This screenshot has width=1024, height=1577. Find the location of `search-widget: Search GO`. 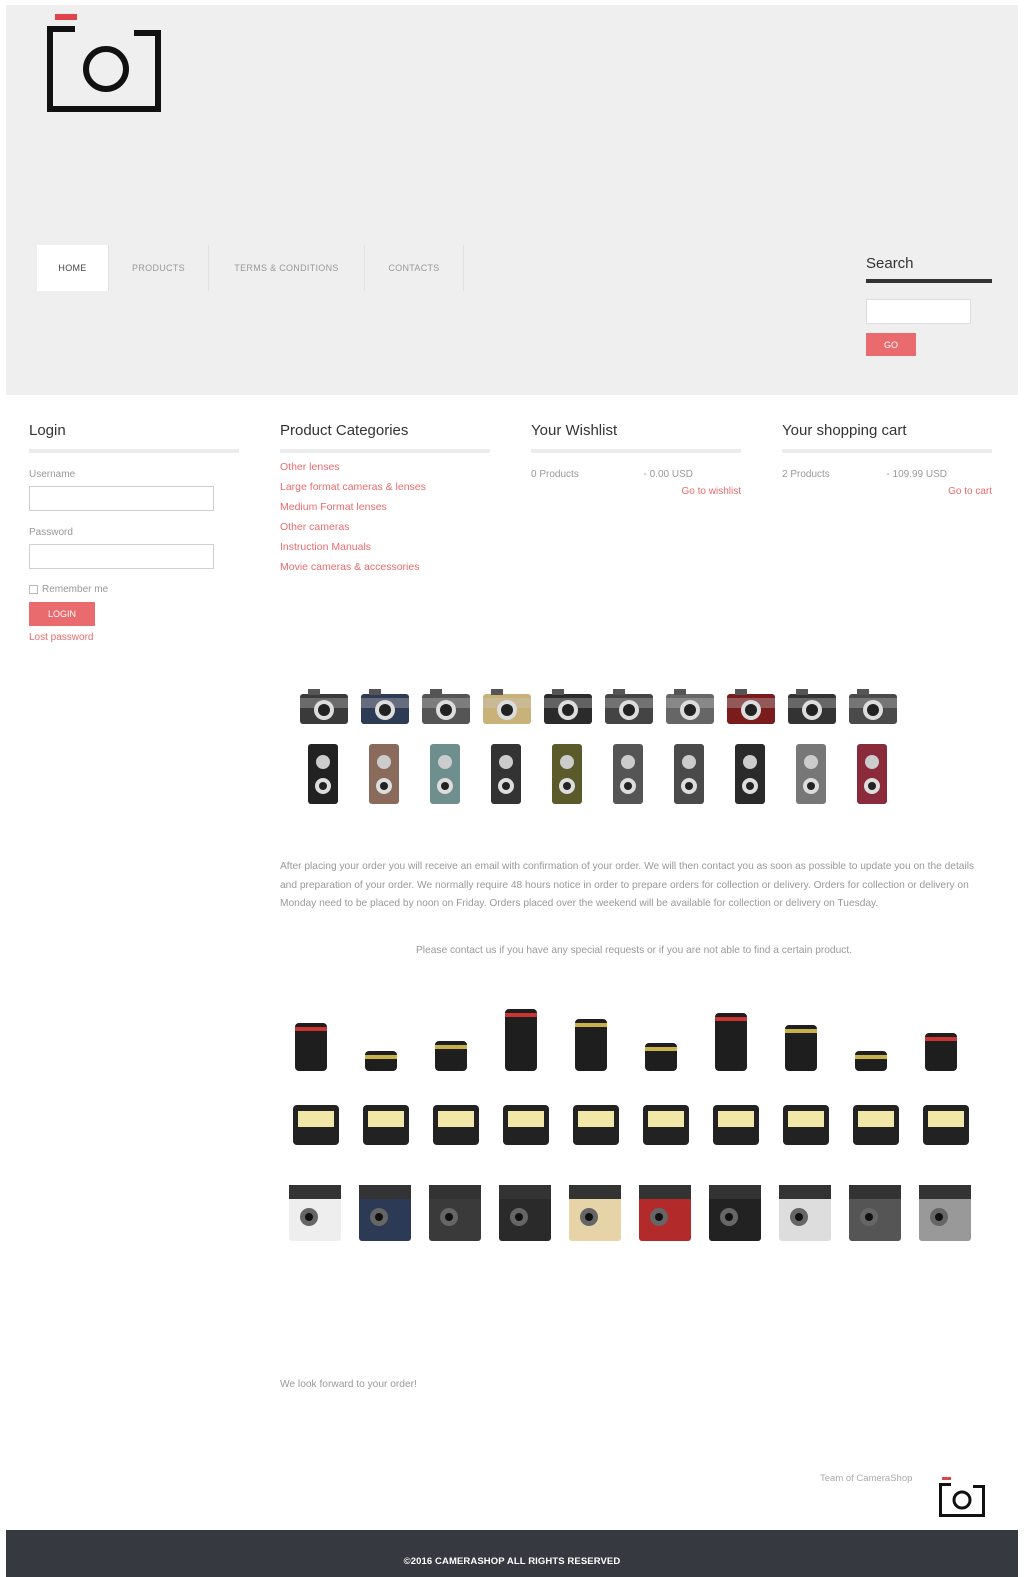

search-widget: Search GO is located at coordinates (929, 305).